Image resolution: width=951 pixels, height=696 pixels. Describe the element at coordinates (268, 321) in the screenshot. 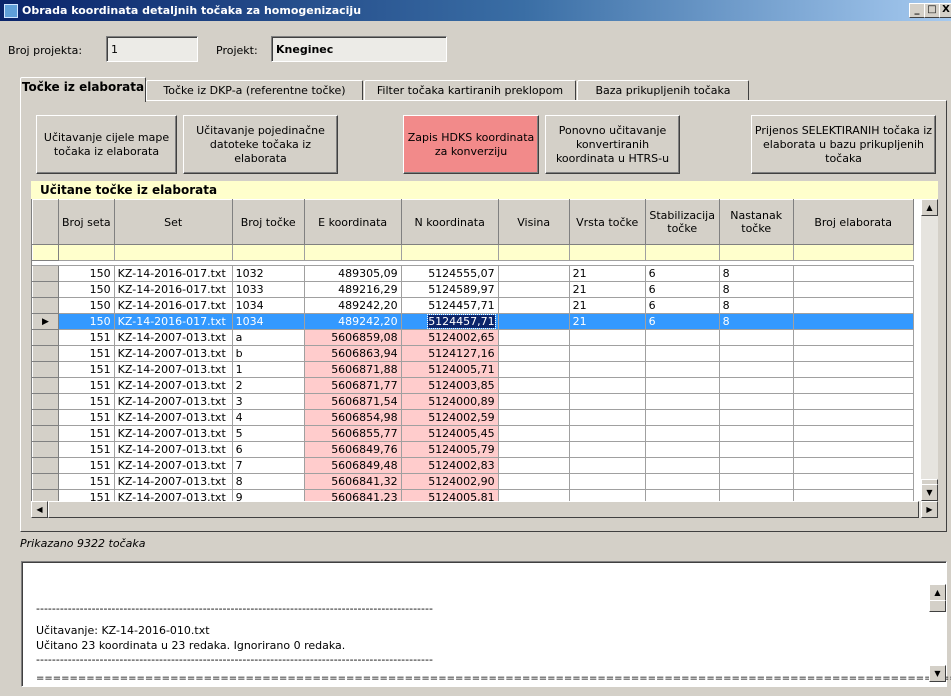

I see `cell-broj-tocke: 1034` at that location.